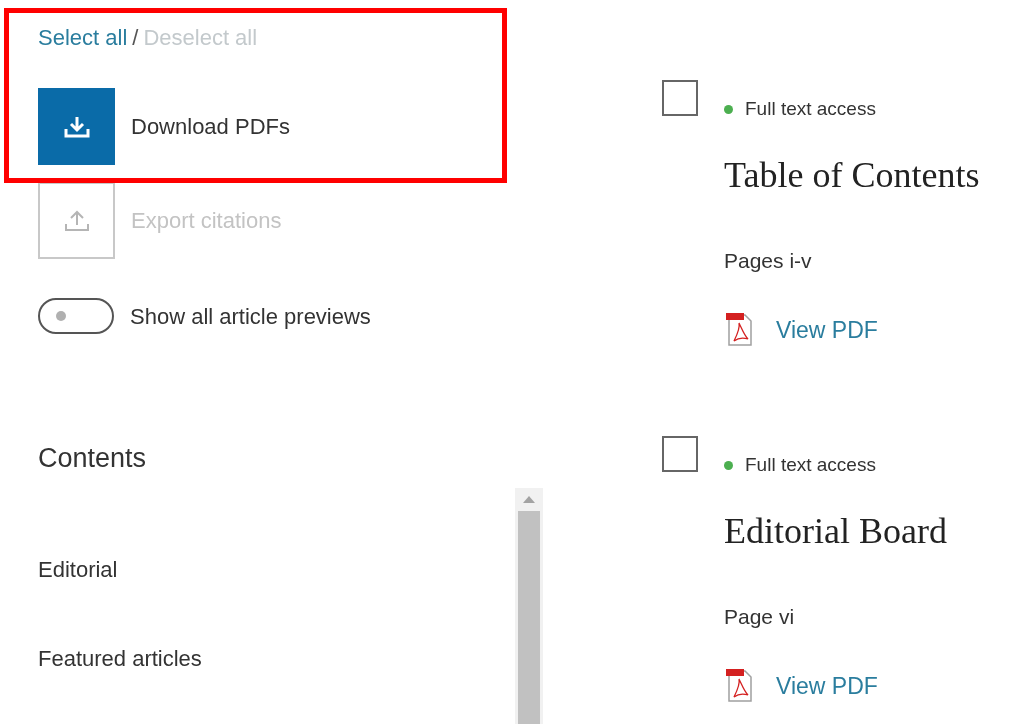  Describe the element at coordinates (92, 458) in the screenshot. I see `contents-heading: Contents` at that location.